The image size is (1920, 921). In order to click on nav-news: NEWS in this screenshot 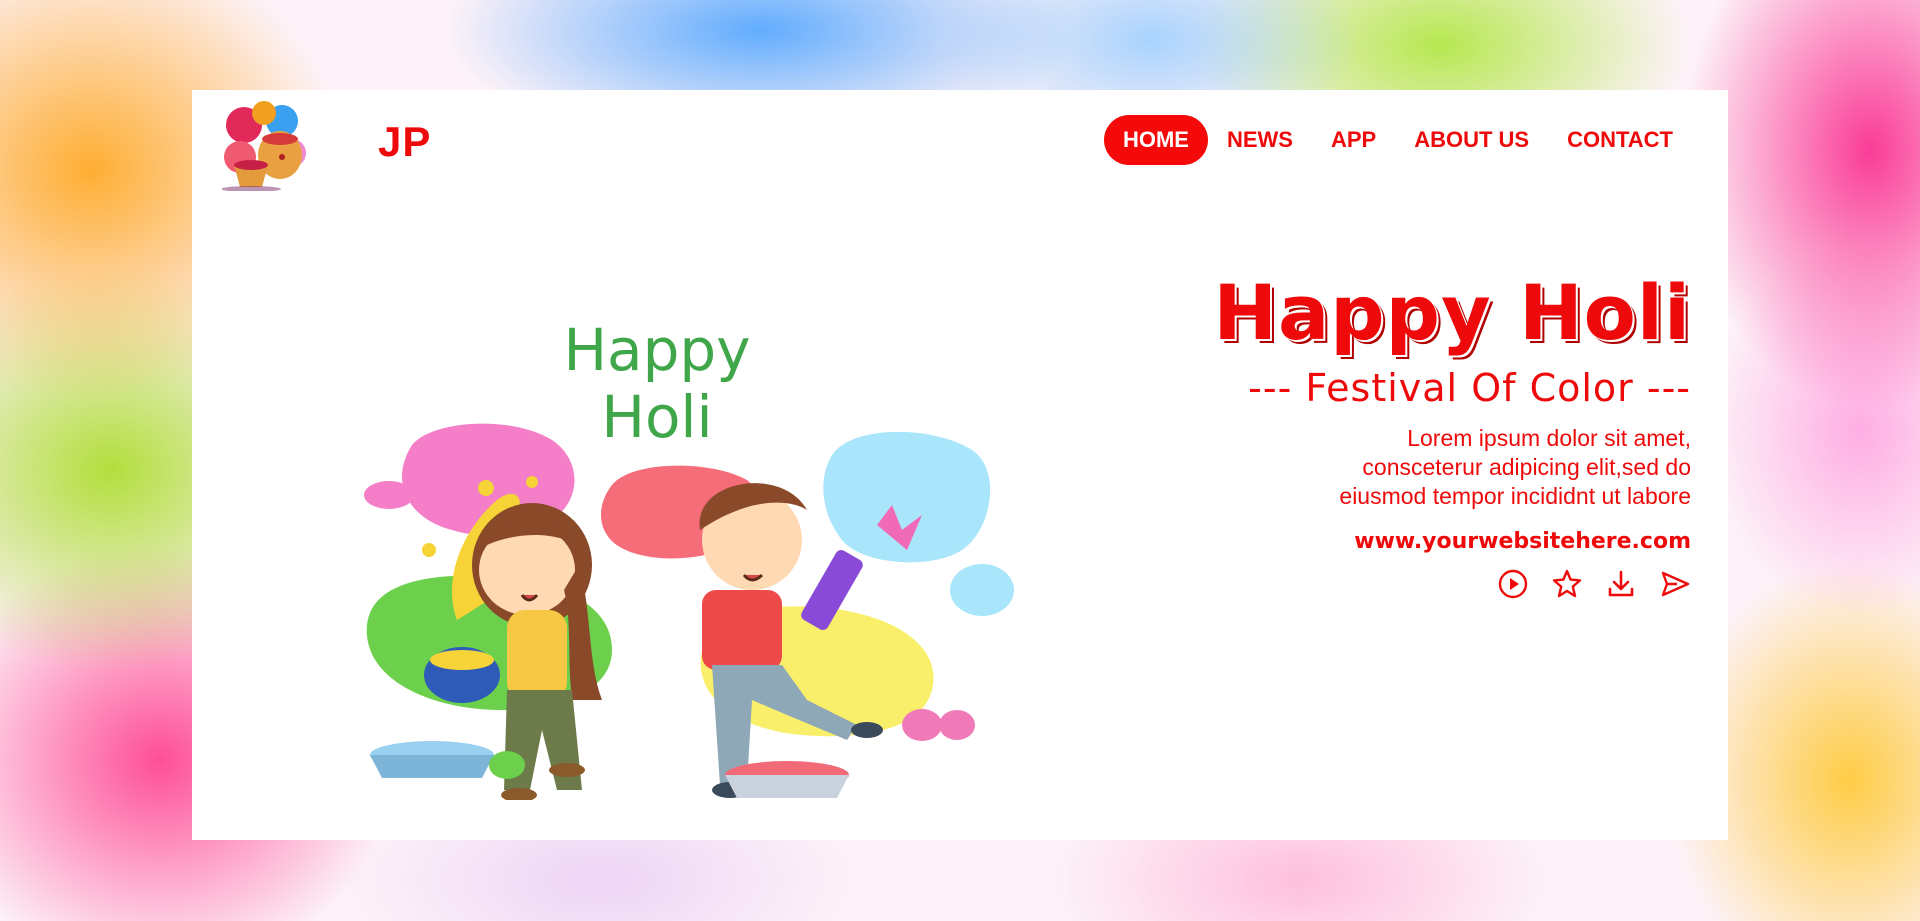, I will do `click(1260, 140)`.